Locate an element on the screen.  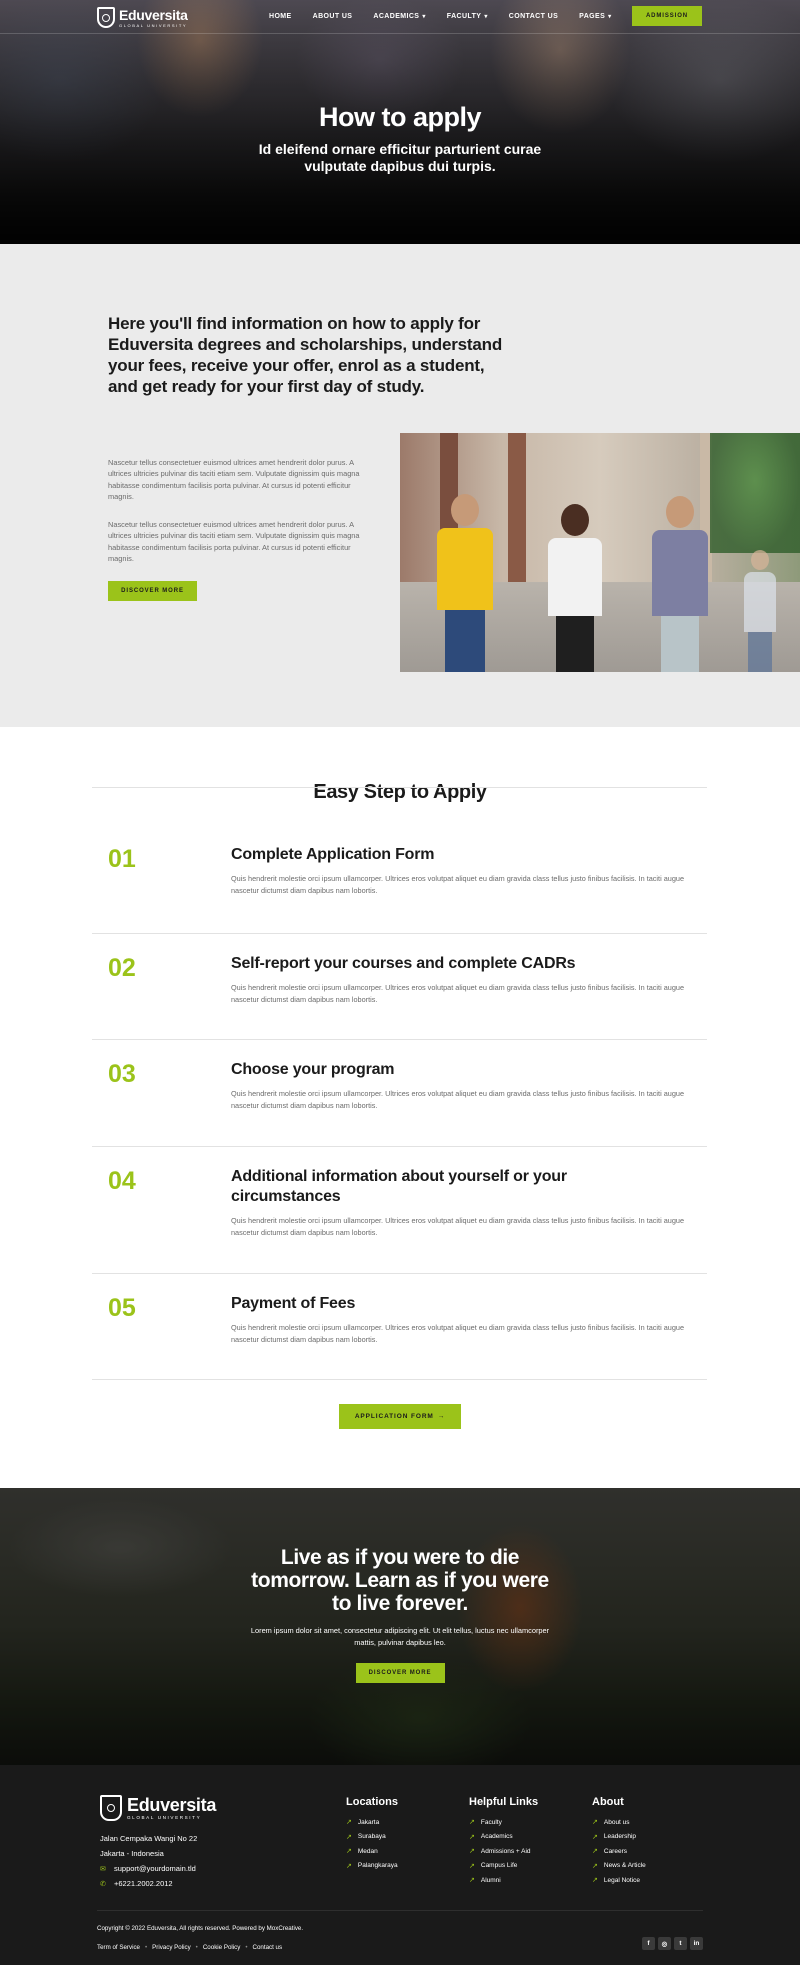
nav-academics: ACADEMICS ▾ is located at coordinates (399, 16).